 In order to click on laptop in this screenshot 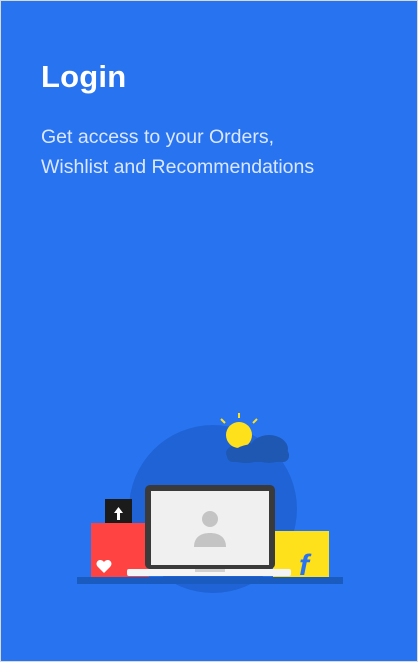, I will do `click(209, 530)`.